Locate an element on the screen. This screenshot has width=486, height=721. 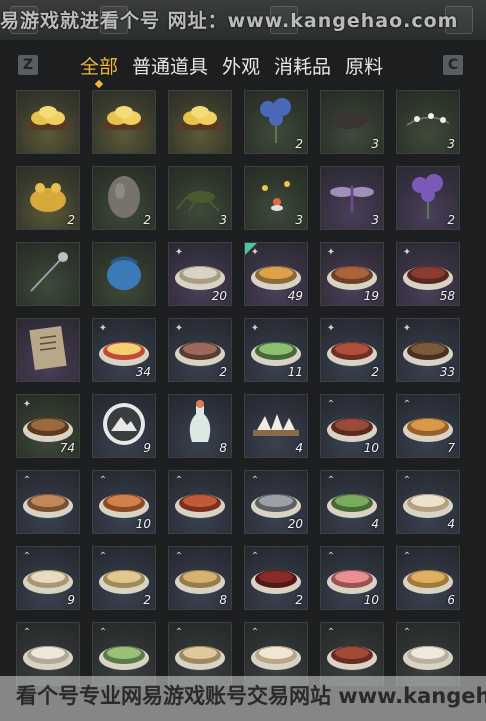
item-count: 58 is located at coordinates (447, 296).